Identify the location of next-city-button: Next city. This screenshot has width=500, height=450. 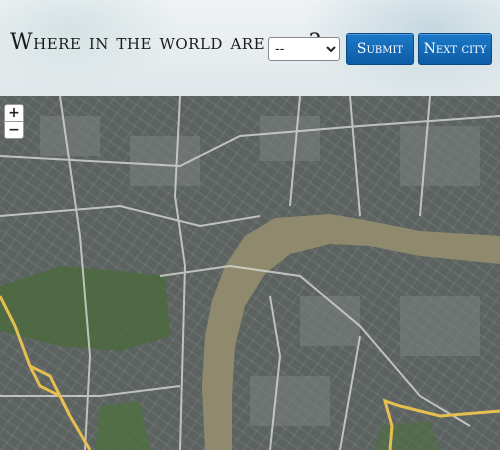
(455, 49).